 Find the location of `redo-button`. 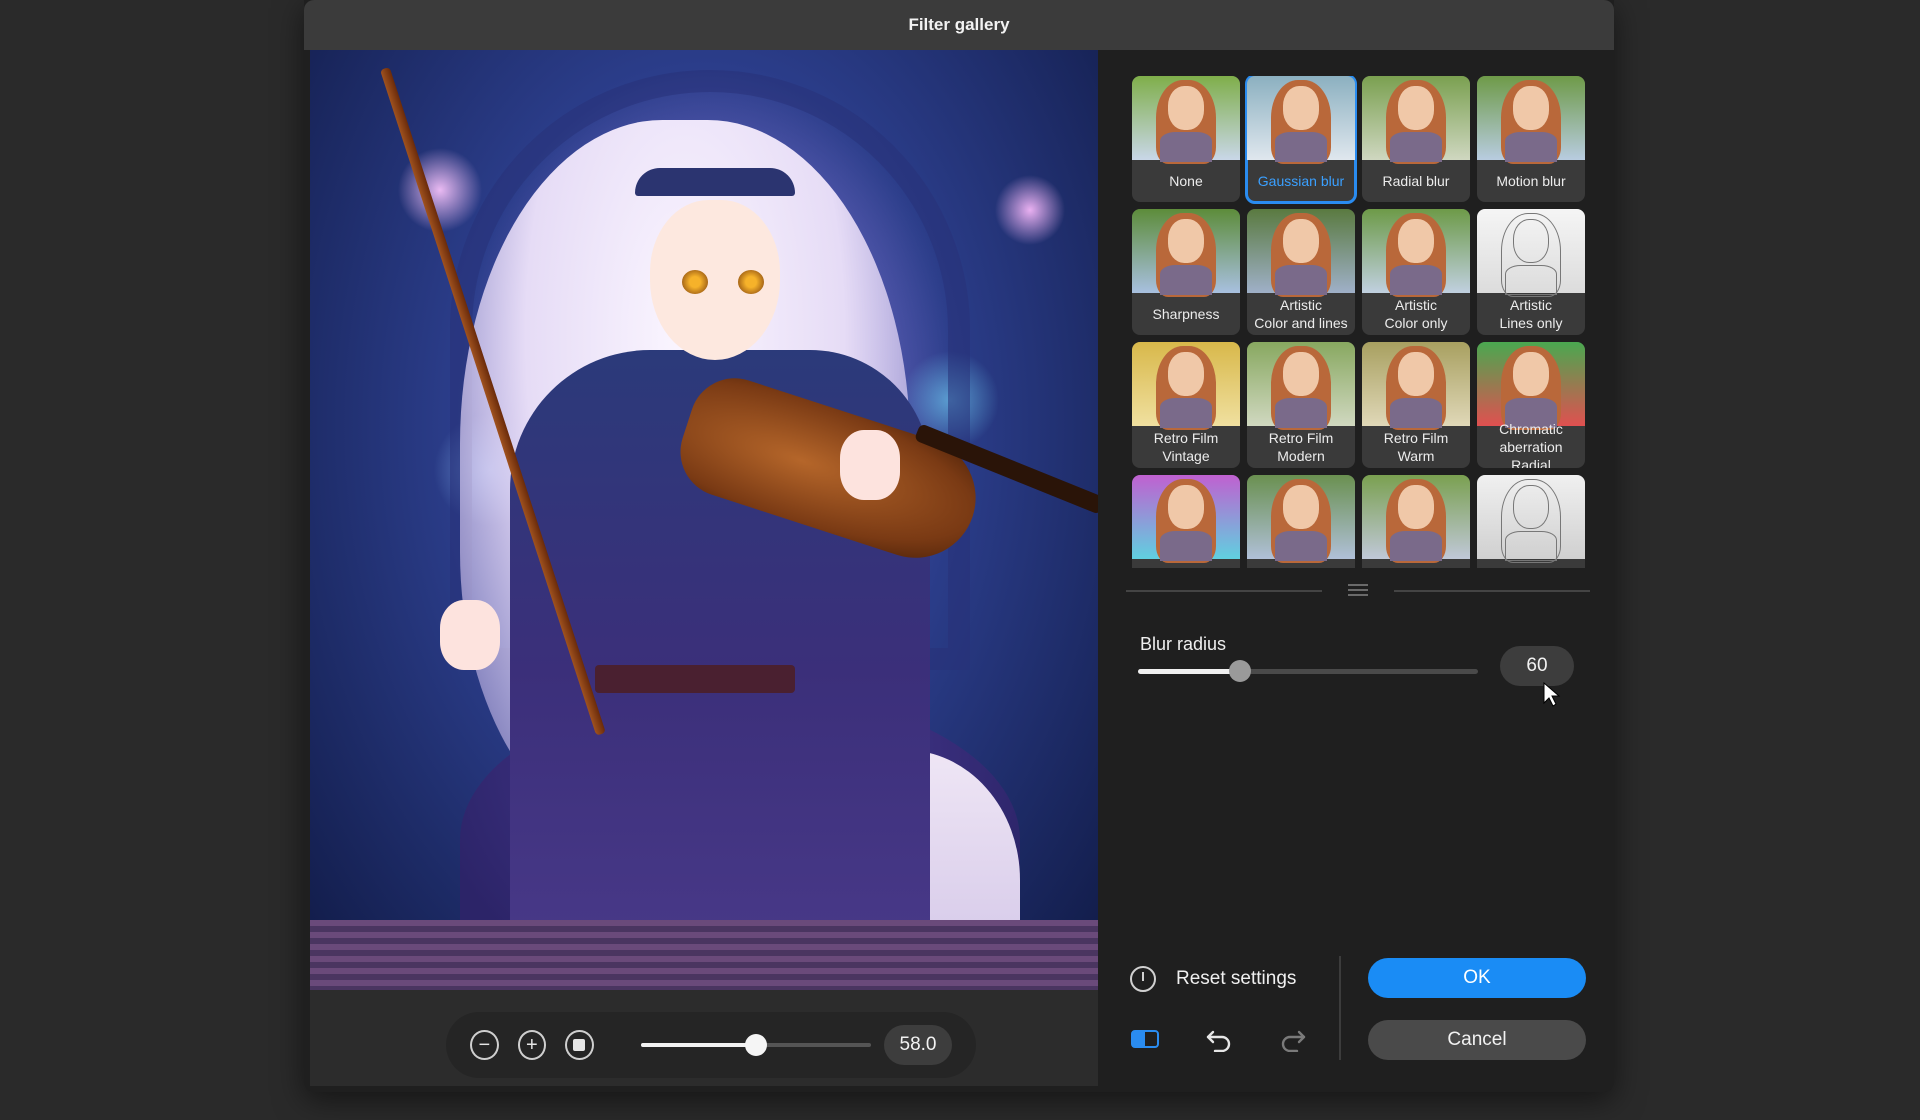

redo-button is located at coordinates (1293, 1039).